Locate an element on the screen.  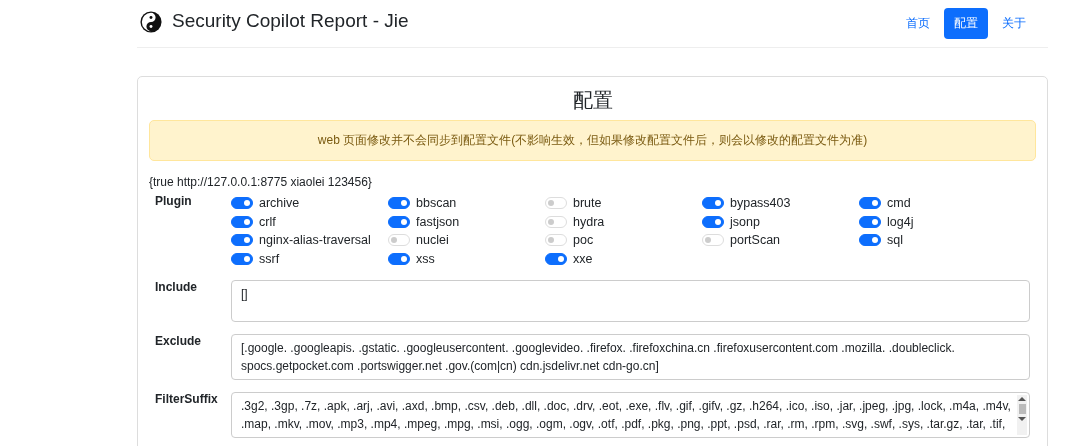
plugin-name: jsonp is located at coordinates (745, 221).